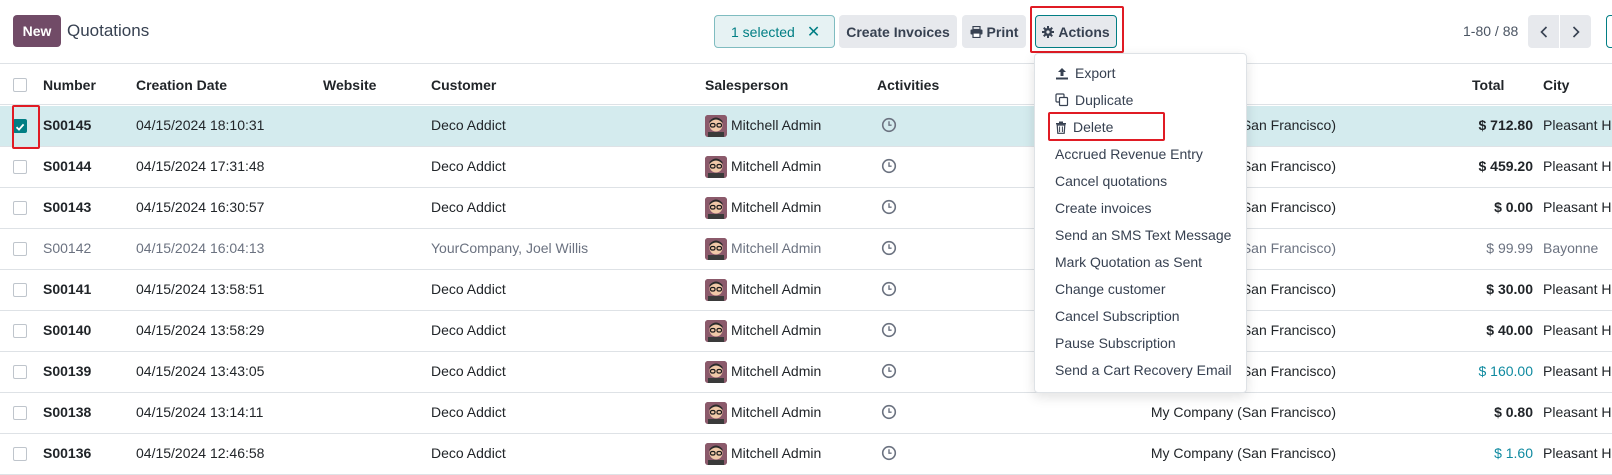  What do you see at coordinates (813, 32) in the screenshot?
I see `clear-selection-icon: ✕` at bounding box center [813, 32].